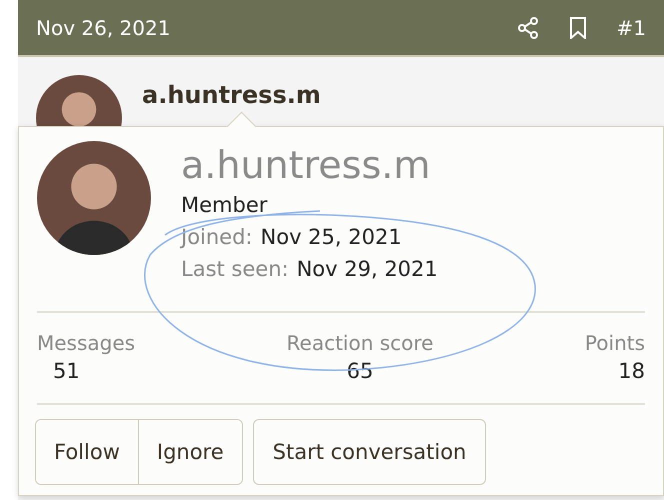 Image resolution: width=664 pixels, height=500 pixels. I want to click on post-number: #1, so click(631, 28).